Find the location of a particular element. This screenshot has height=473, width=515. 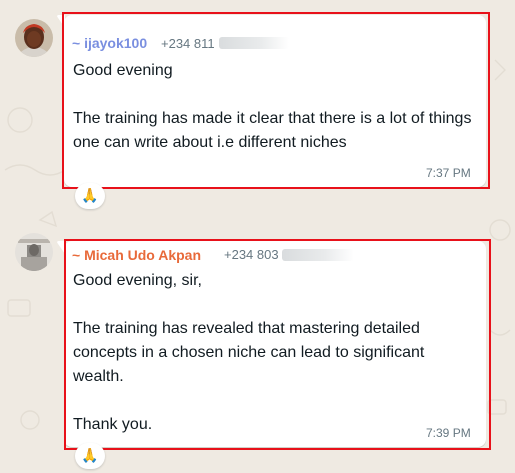

message-timestamp: 7:37 PM is located at coordinates (448, 173).